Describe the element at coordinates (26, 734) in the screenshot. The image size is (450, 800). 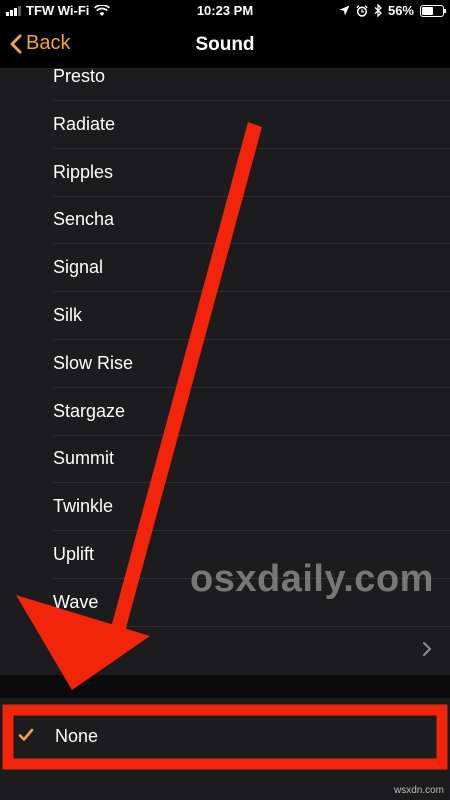
I see `checkmark-icon` at that location.